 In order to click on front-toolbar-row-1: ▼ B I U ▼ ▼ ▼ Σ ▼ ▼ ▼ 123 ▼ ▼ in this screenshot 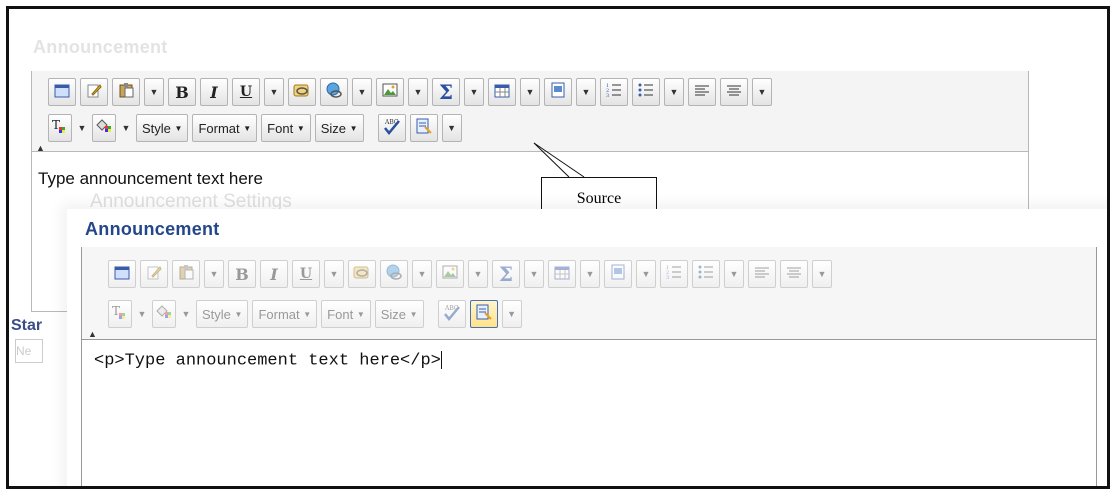, I will do `click(470, 274)`.